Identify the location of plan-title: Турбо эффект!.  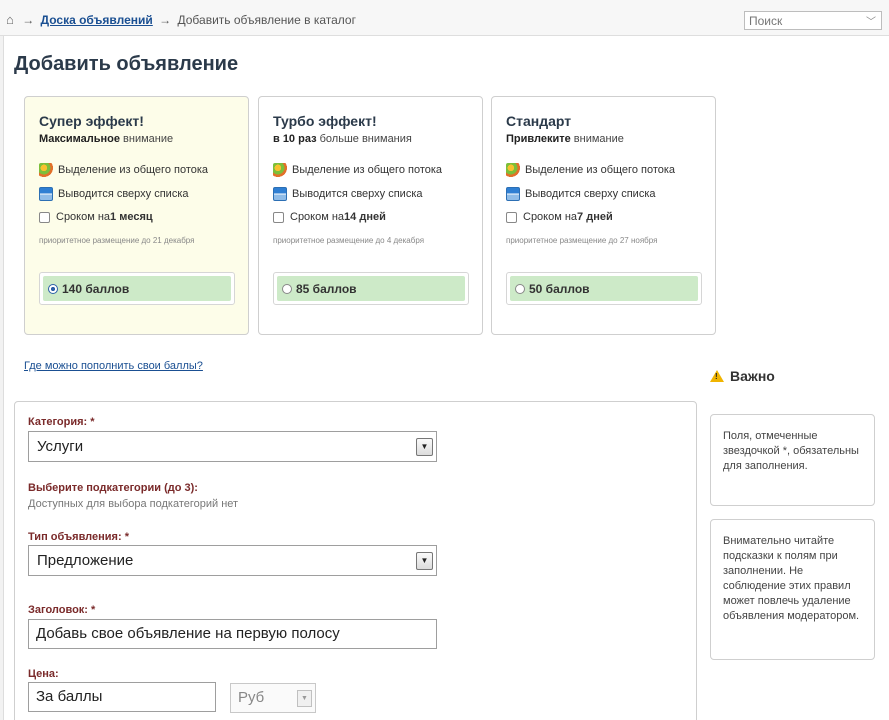
(325, 121).